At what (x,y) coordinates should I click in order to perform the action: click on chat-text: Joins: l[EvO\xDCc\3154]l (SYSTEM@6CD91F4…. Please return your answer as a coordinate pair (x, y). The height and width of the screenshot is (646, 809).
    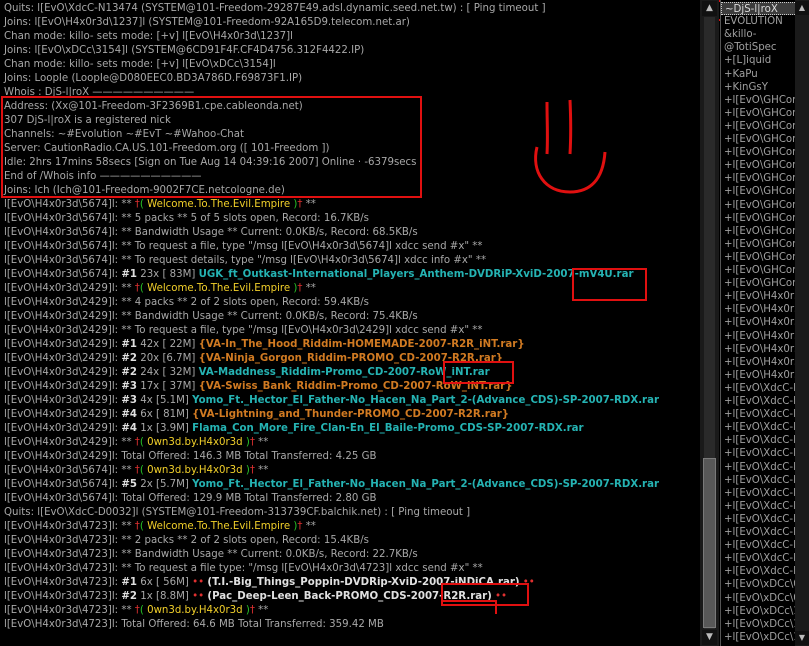
    Looking at the image, I should click on (184, 50).